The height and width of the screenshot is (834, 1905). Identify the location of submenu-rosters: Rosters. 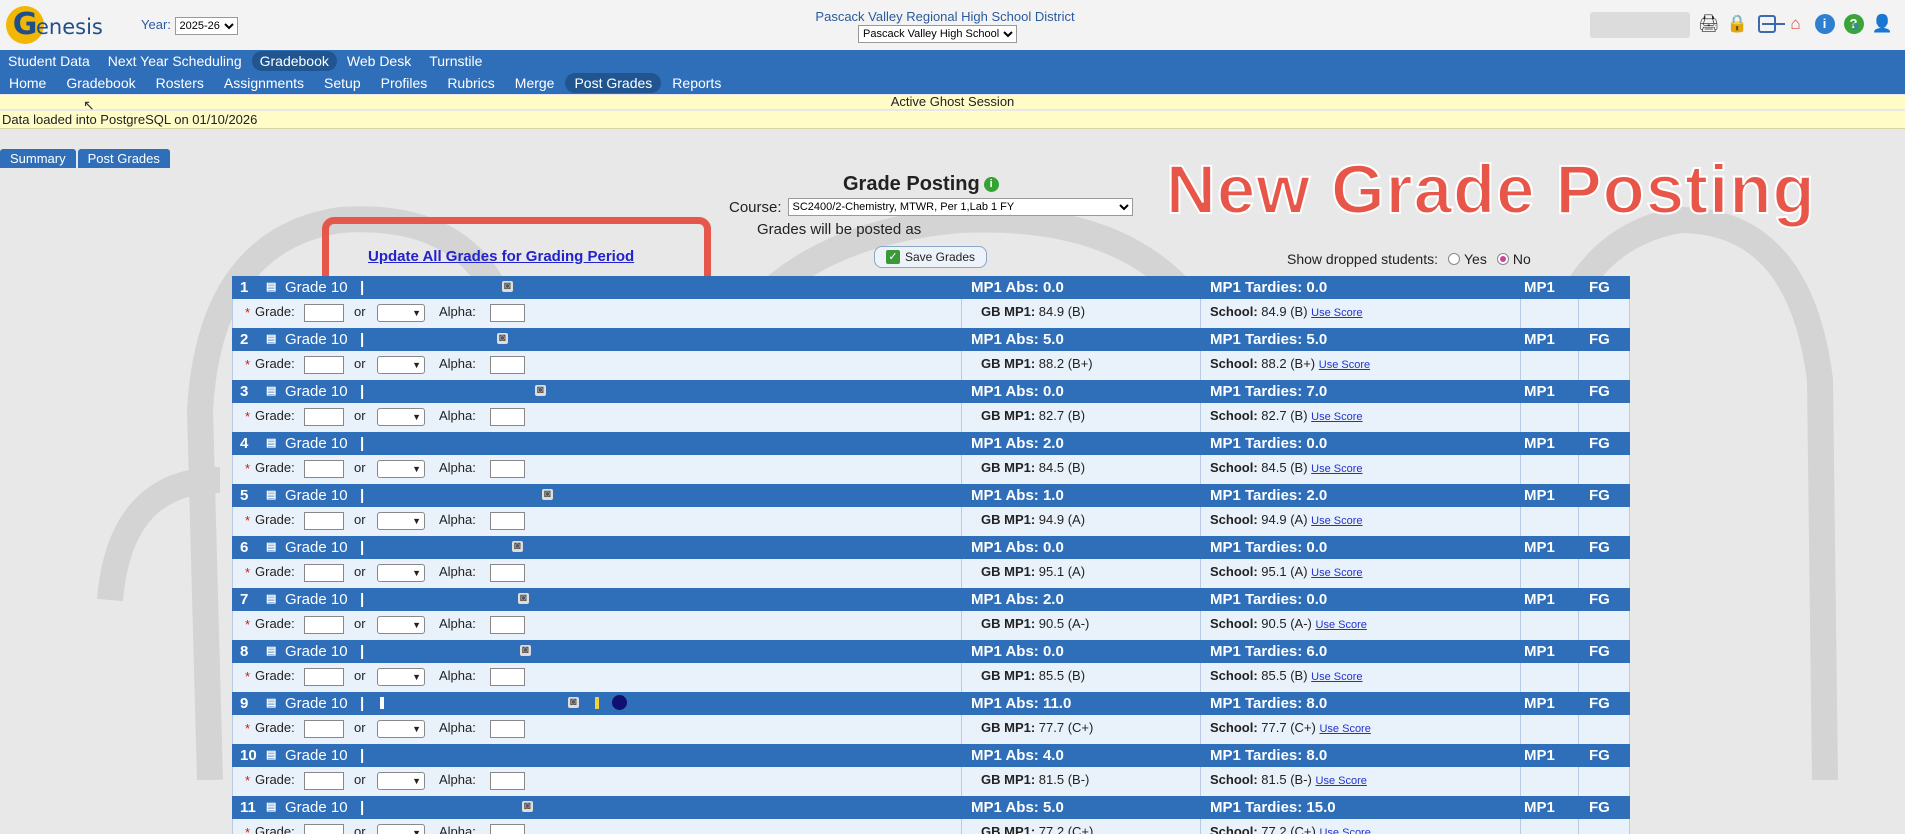
(180, 83).